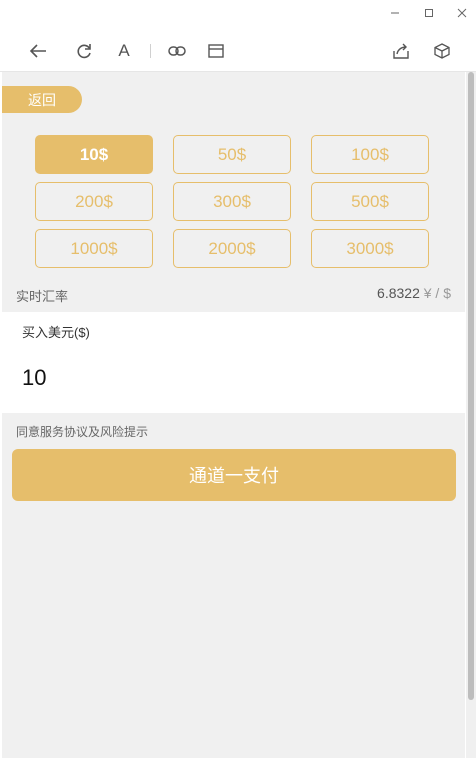  I want to click on amount-option-3000: 3000$, so click(370, 248).